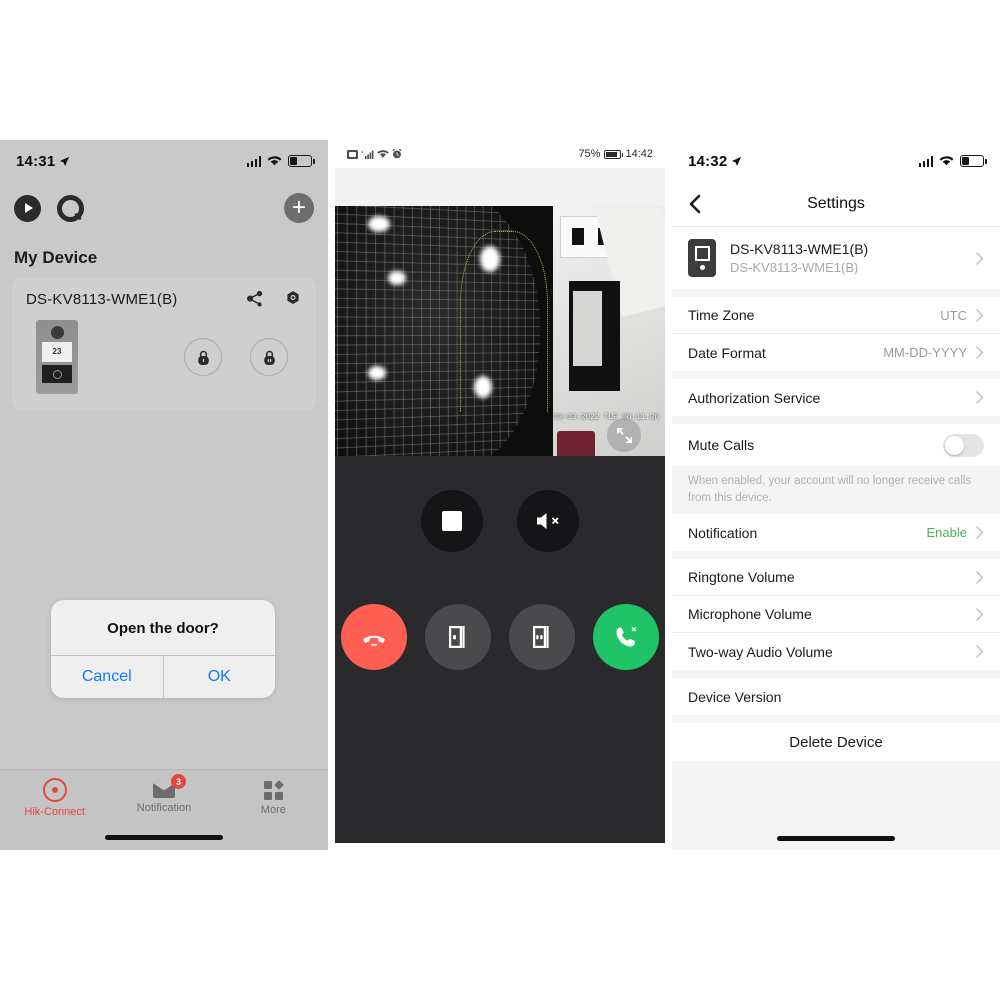 The image size is (1000, 1000). I want to click on row-label: Mute Calls, so click(721, 445).